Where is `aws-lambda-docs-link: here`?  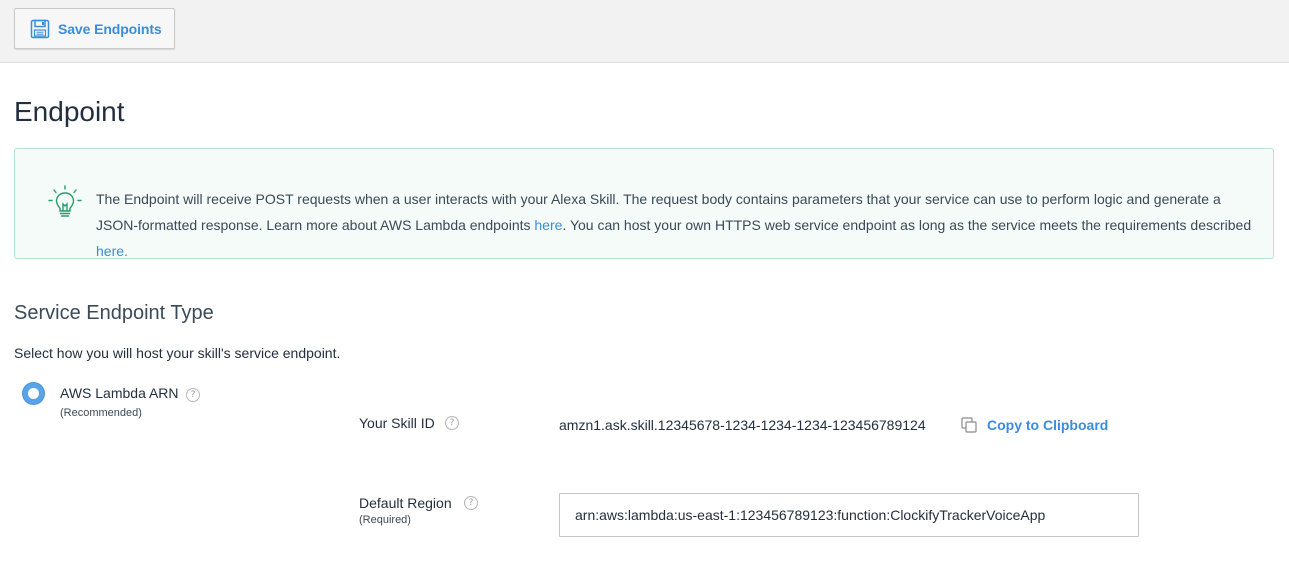
aws-lambda-docs-link: here is located at coordinates (548, 225).